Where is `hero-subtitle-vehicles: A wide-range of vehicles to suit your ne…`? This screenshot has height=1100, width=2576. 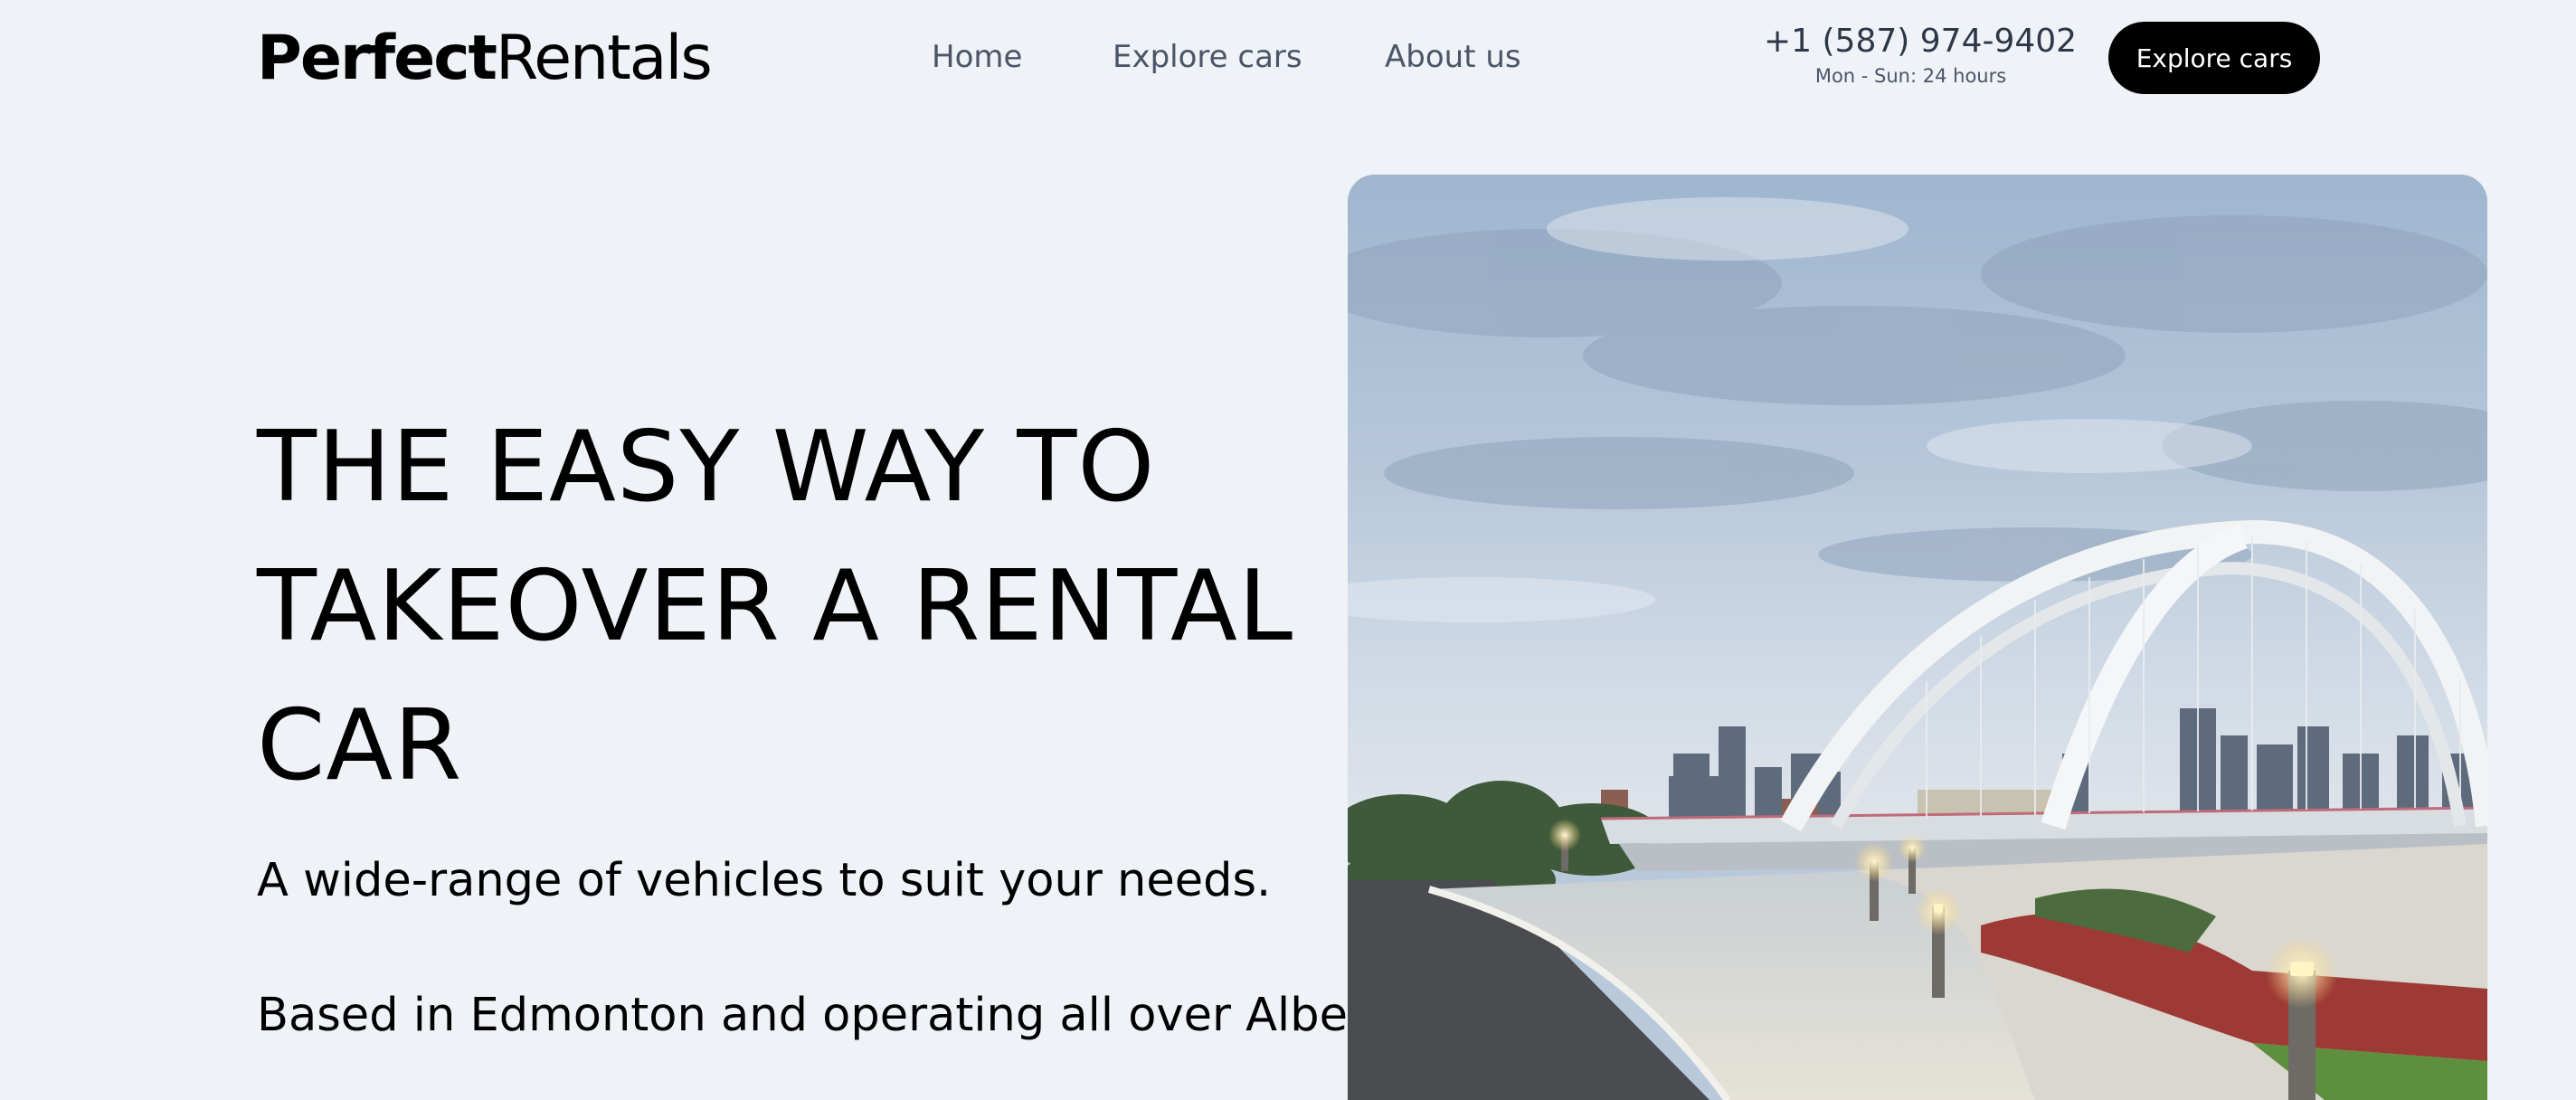
hero-subtitle-vehicles: A wide-range of vehicles to suit your ne… is located at coordinates (765, 880).